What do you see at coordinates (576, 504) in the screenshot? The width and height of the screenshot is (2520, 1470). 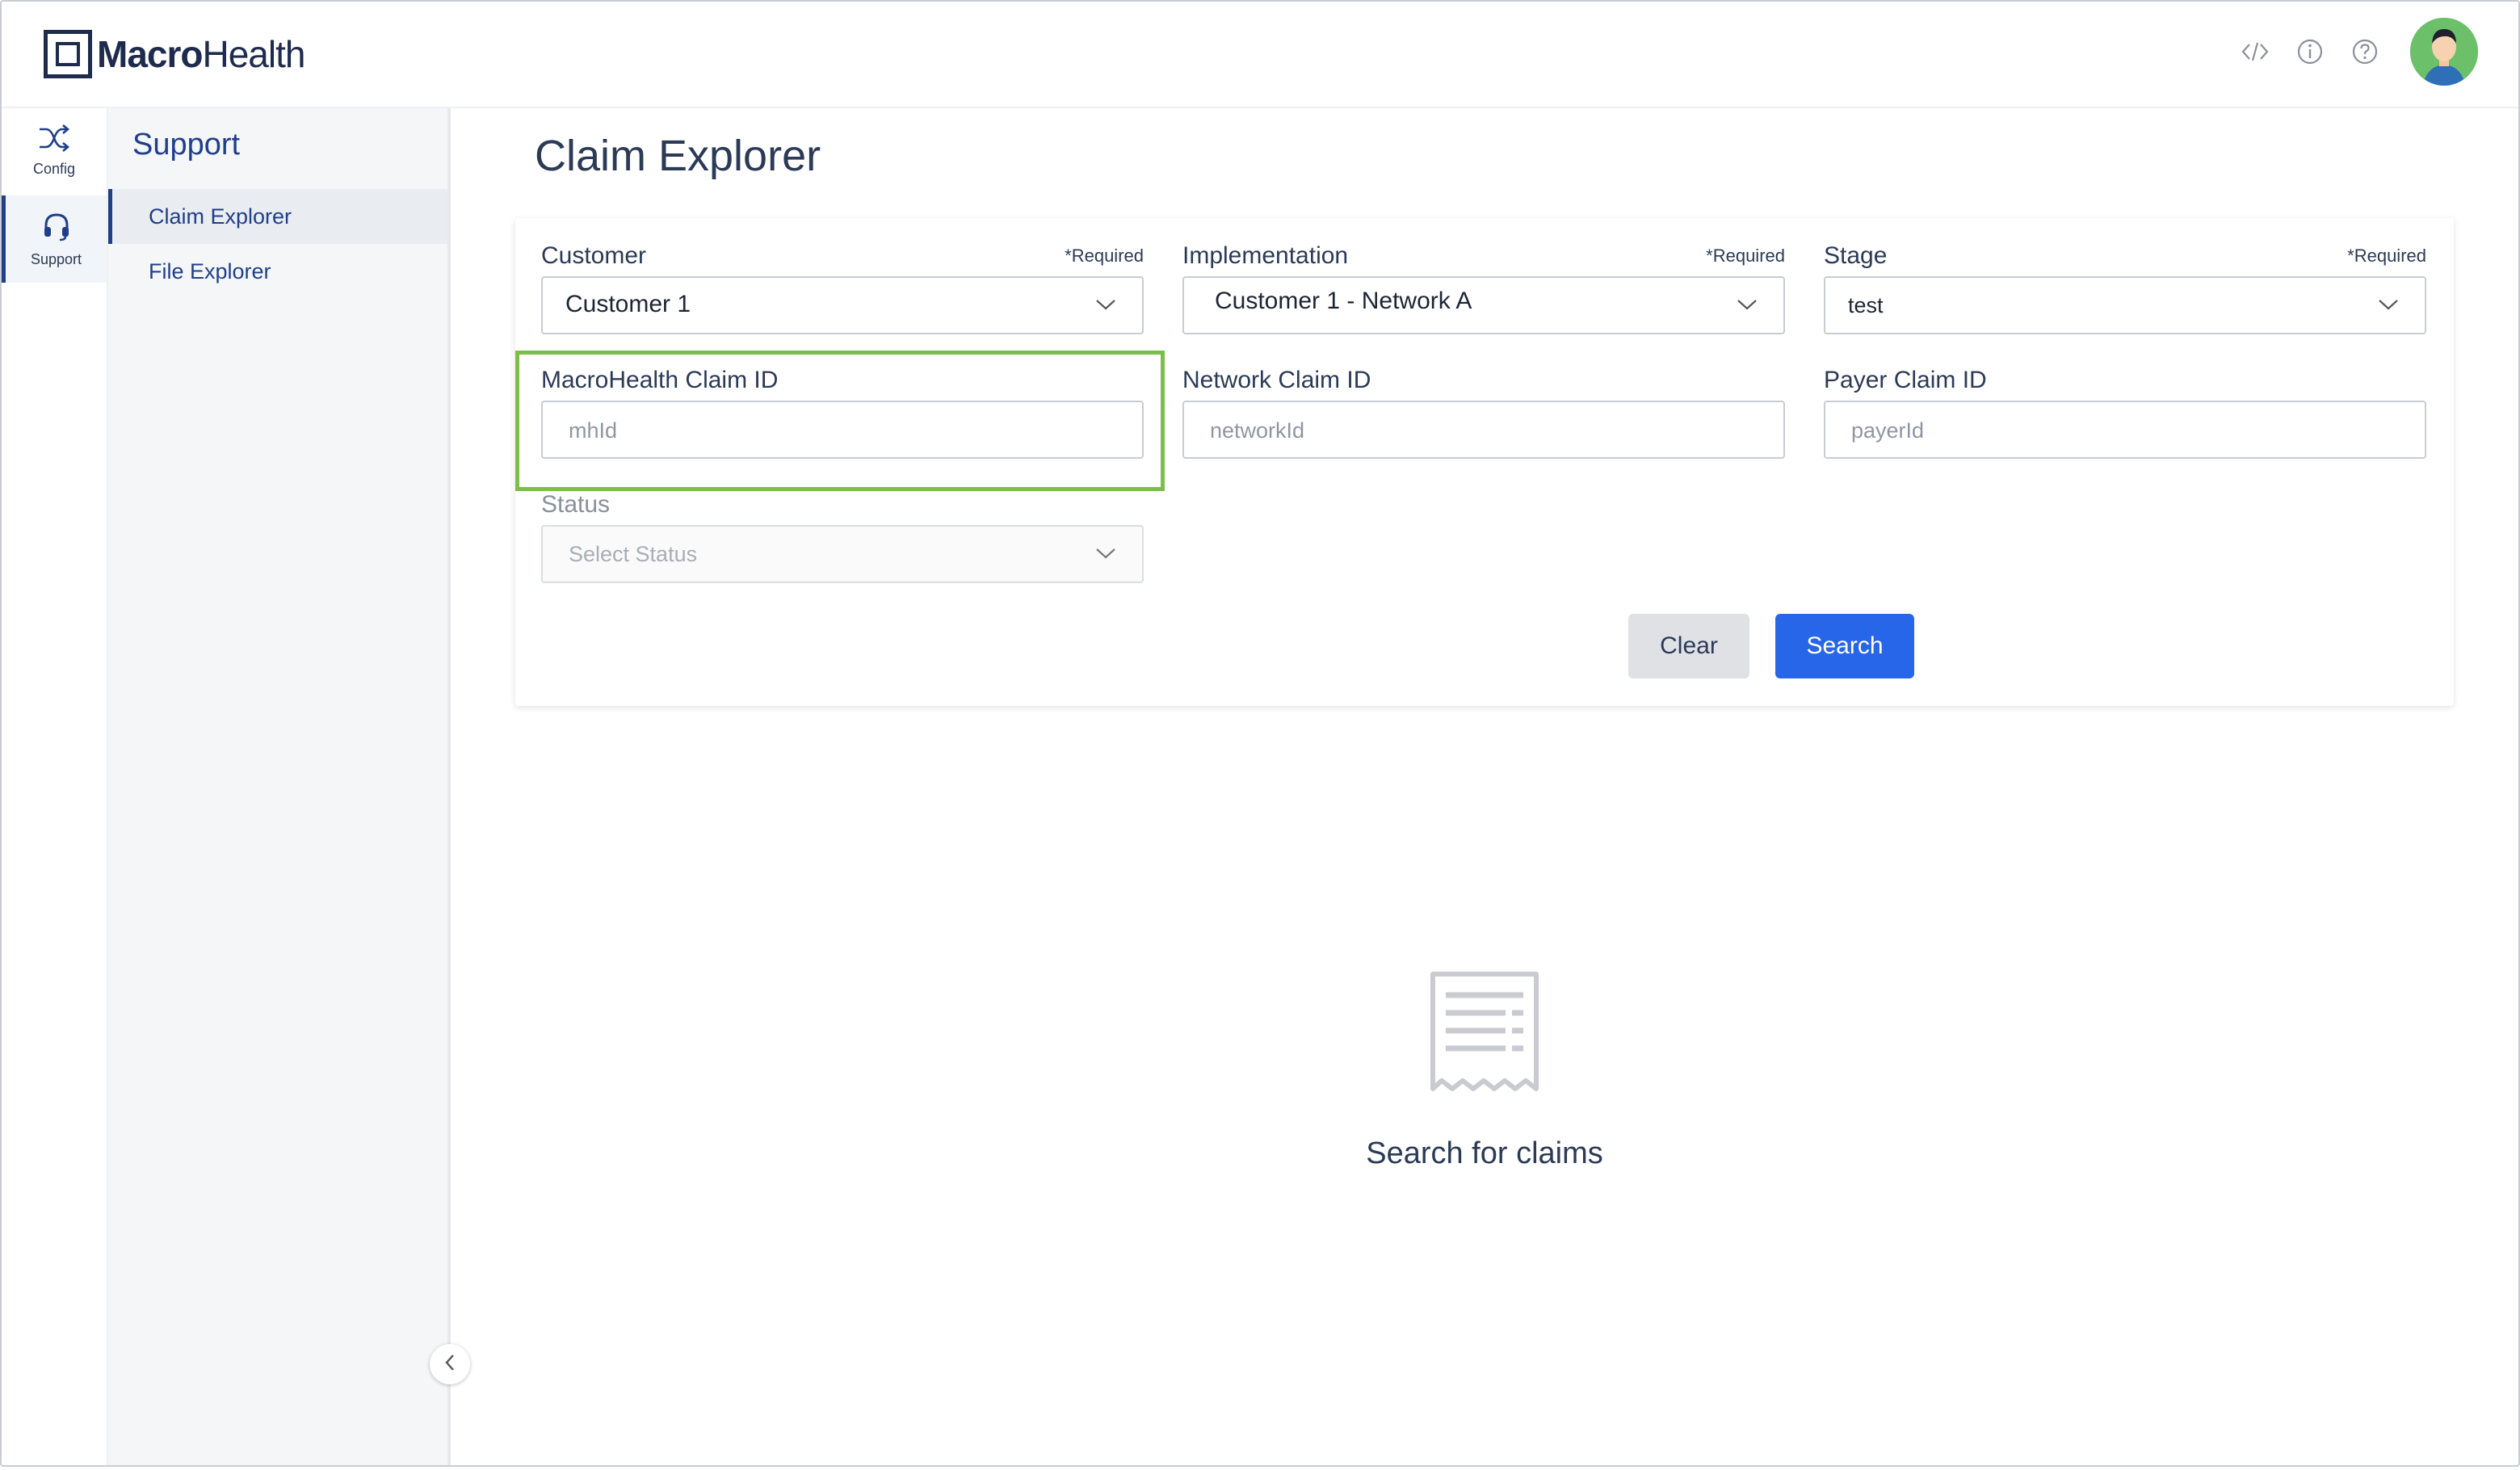 I see `status-label: Status` at bounding box center [576, 504].